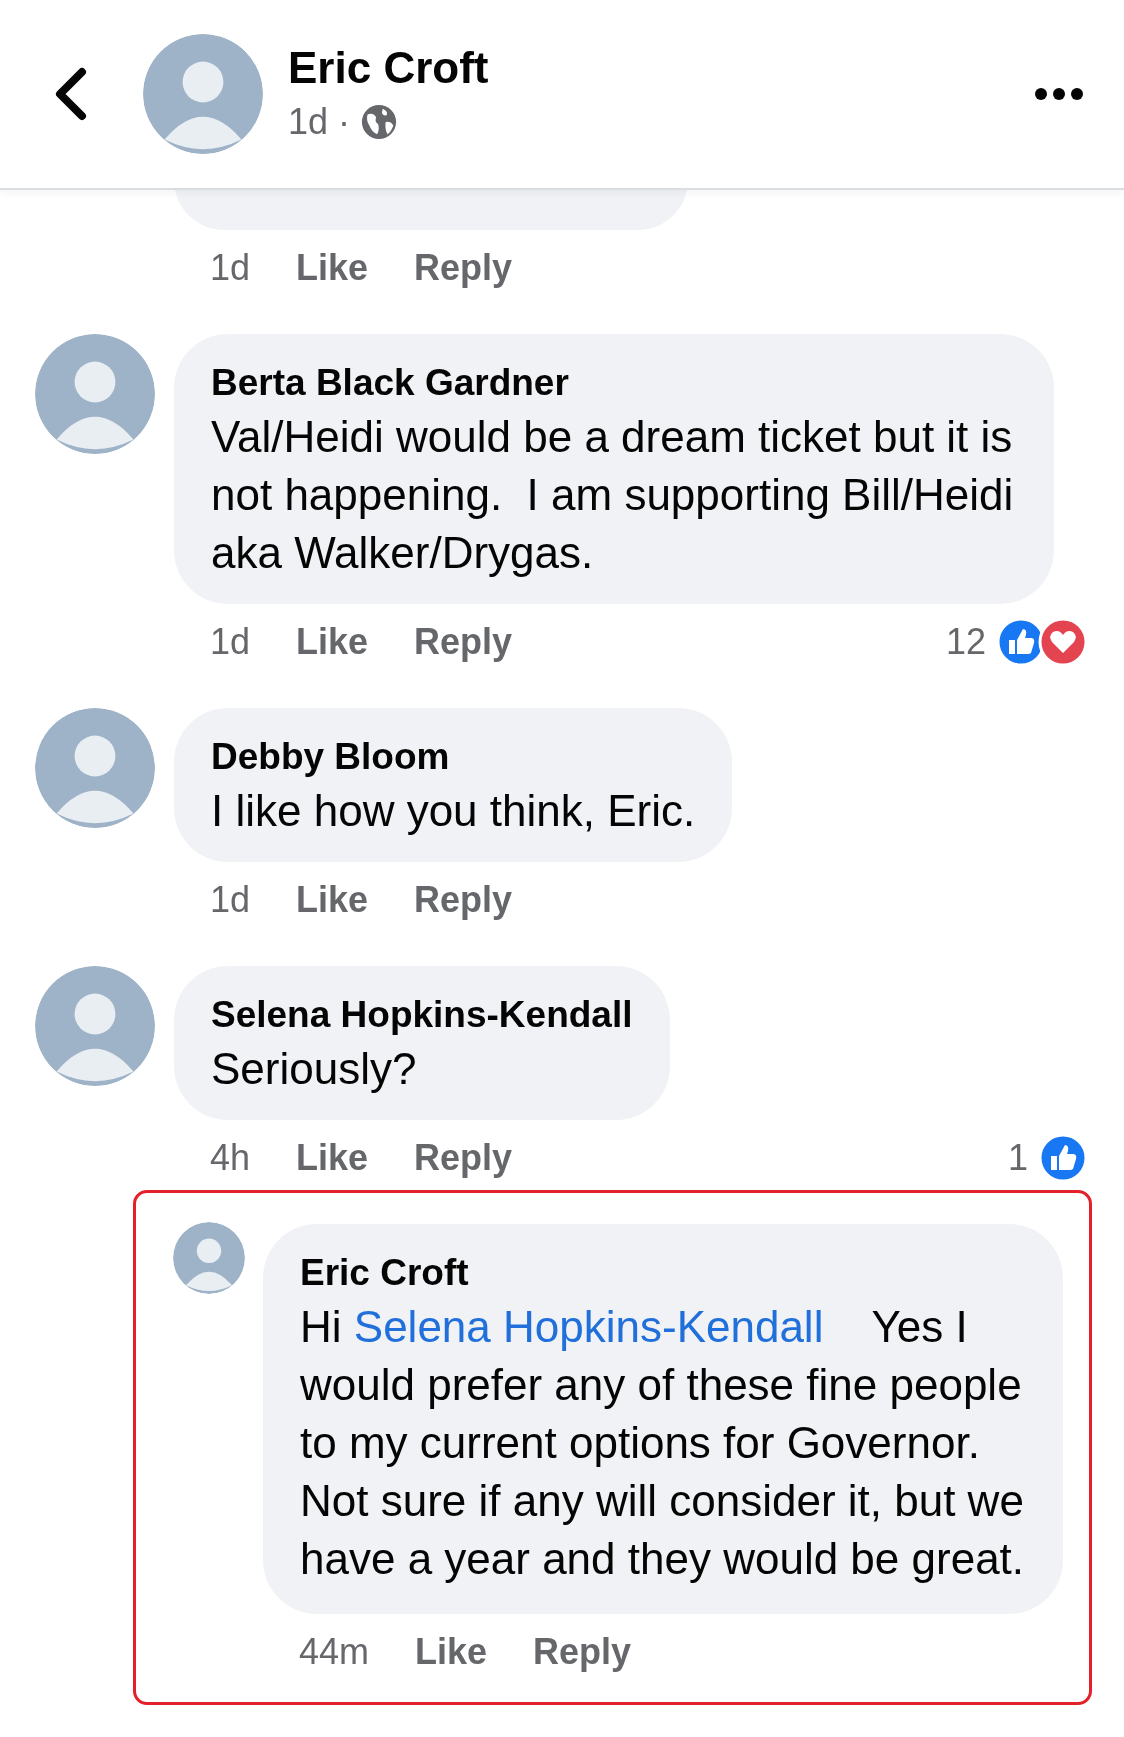  I want to click on comment-time: 4h, so click(230, 1158).